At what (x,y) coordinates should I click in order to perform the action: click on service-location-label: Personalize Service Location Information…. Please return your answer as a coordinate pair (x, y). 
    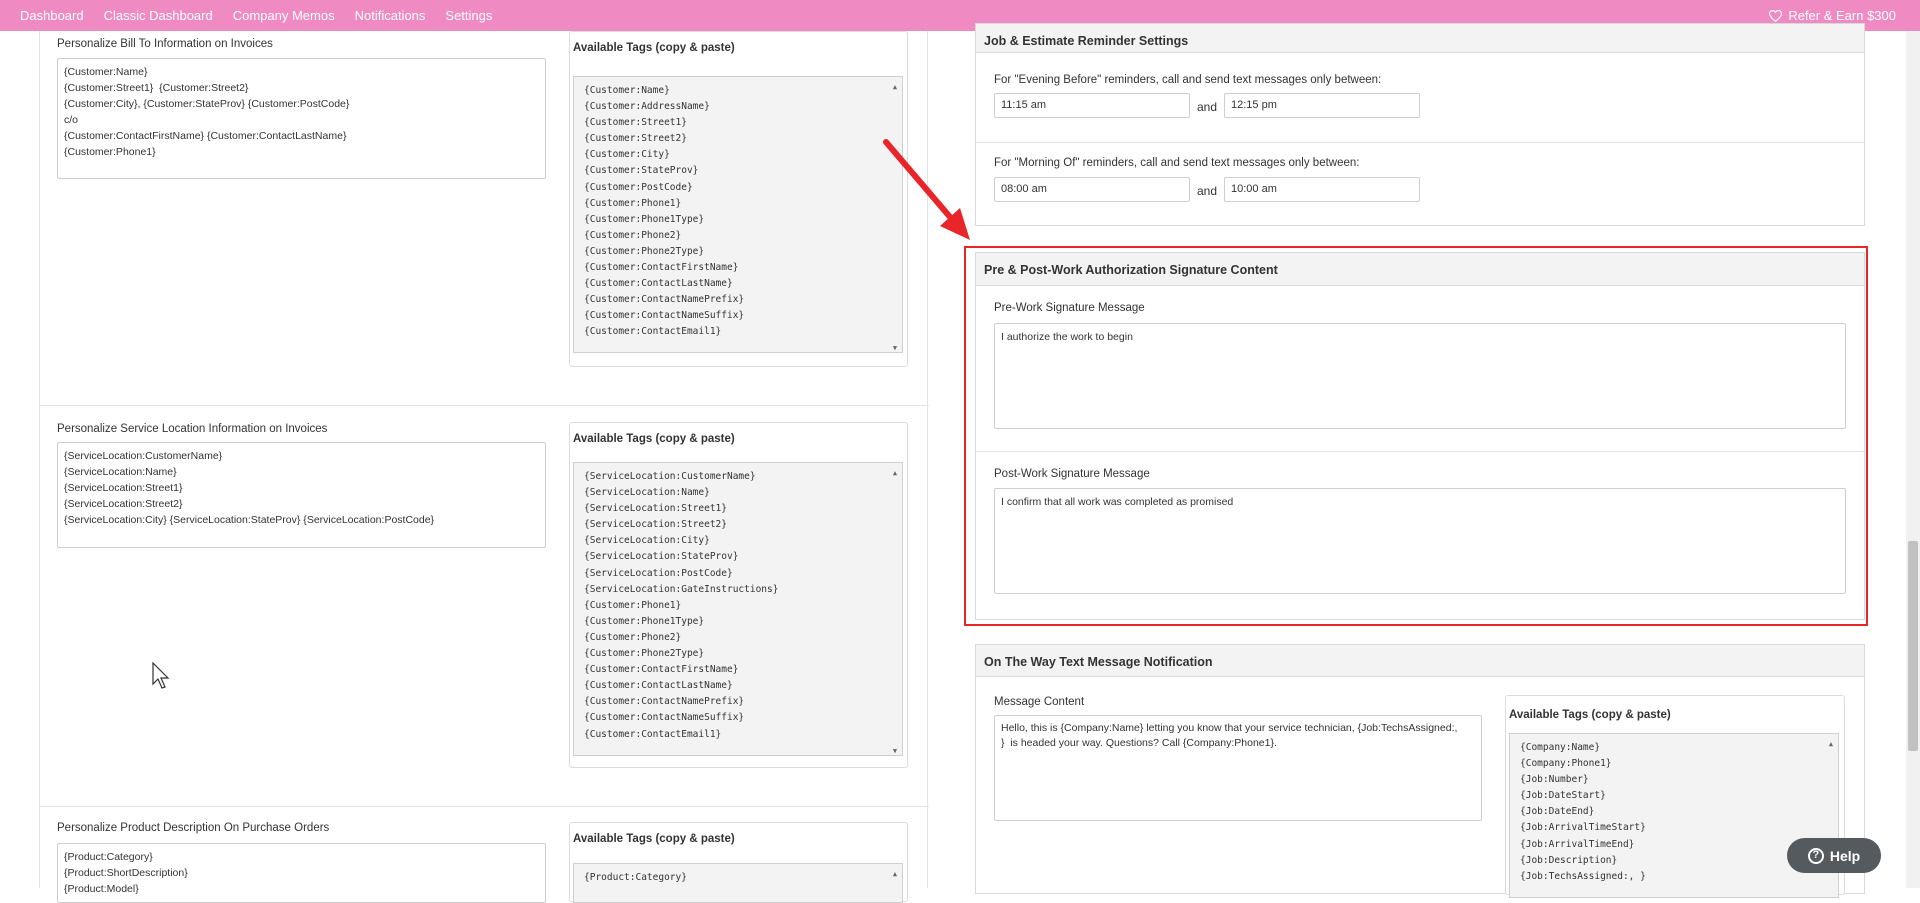
    Looking at the image, I should click on (192, 429).